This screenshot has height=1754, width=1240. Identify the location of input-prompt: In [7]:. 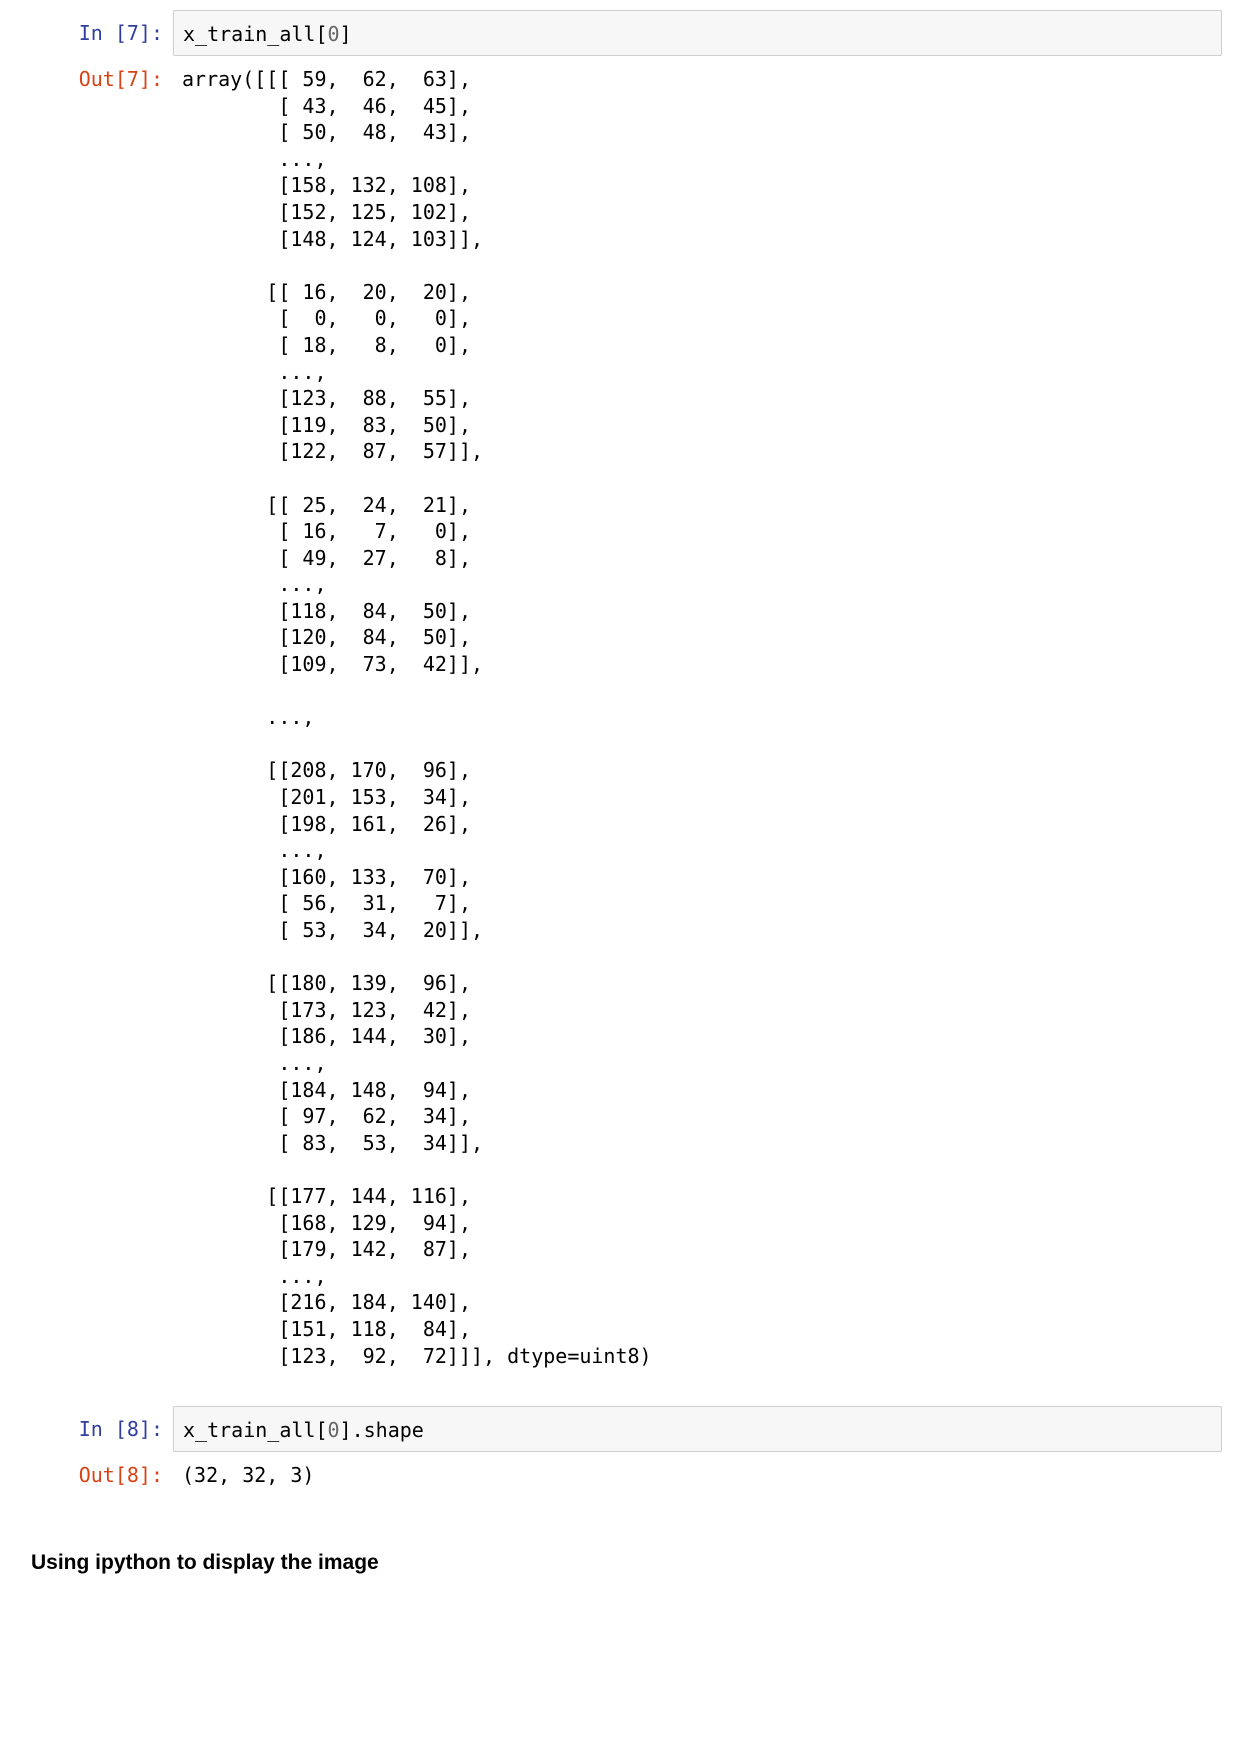
(120, 33).